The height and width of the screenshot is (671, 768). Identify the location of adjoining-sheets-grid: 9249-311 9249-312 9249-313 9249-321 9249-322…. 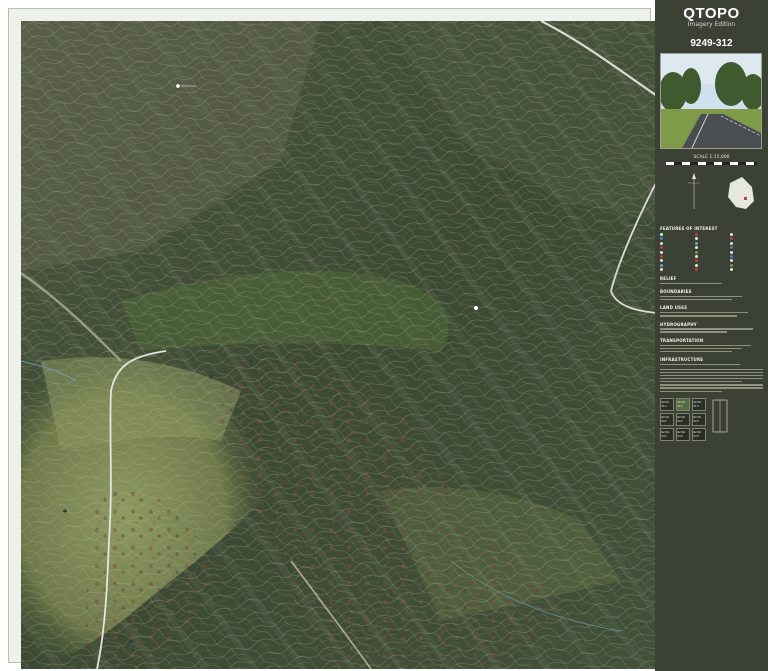
(683, 419).